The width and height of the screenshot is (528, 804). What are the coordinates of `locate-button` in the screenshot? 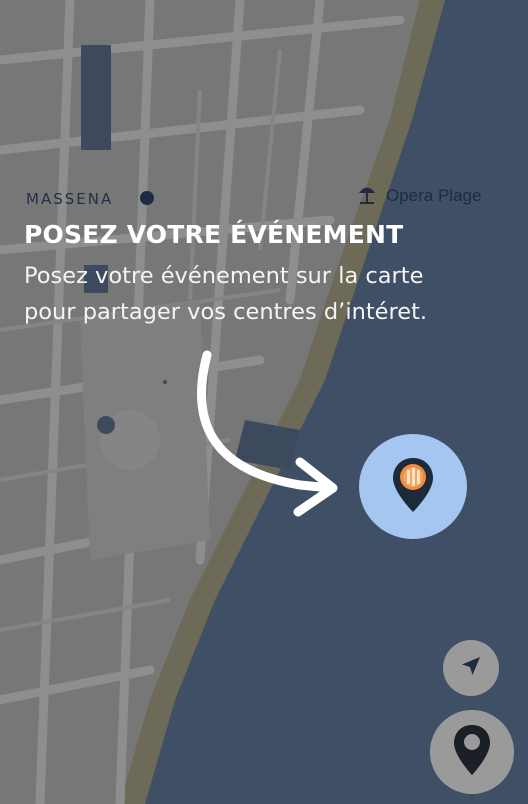 It's located at (471, 668).